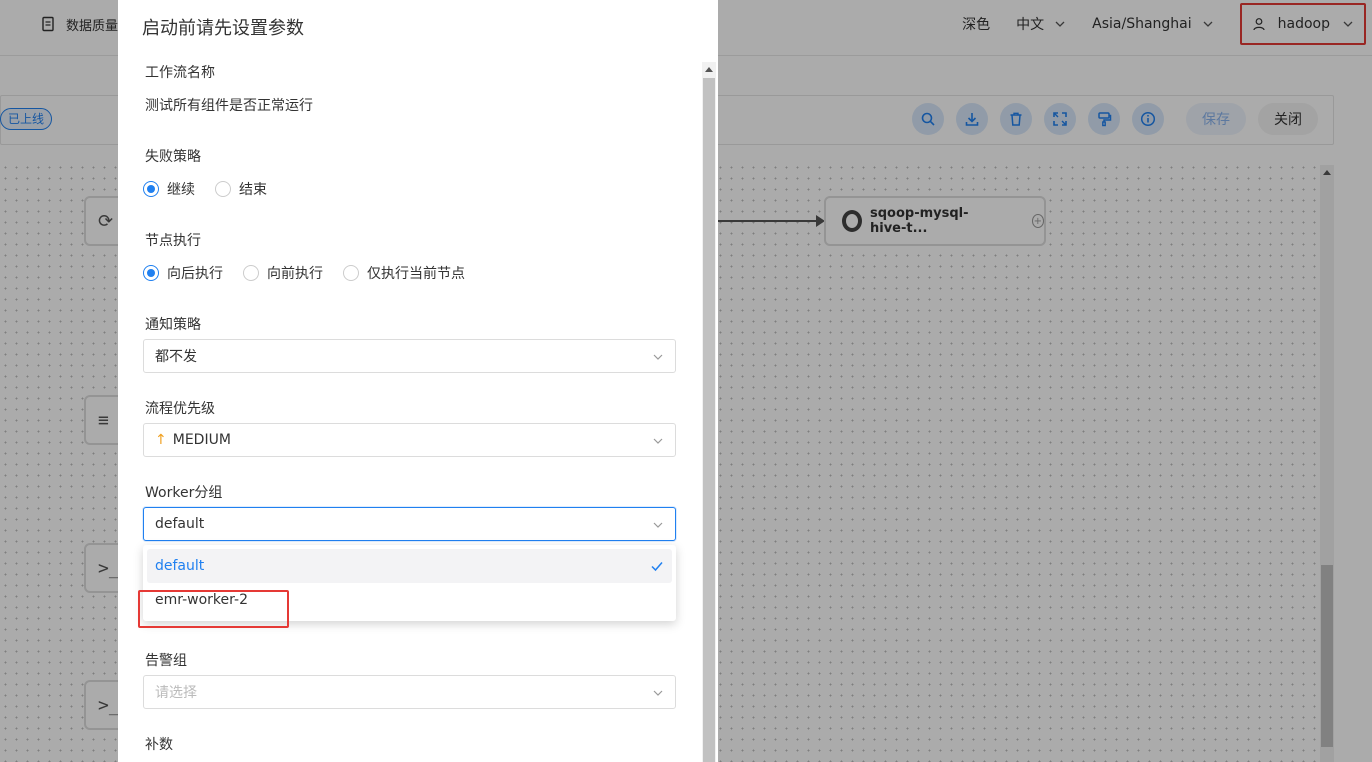 The height and width of the screenshot is (762, 1372). What do you see at coordinates (409, 692) in the screenshot?
I see `alarm-group-select: 请选择` at bounding box center [409, 692].